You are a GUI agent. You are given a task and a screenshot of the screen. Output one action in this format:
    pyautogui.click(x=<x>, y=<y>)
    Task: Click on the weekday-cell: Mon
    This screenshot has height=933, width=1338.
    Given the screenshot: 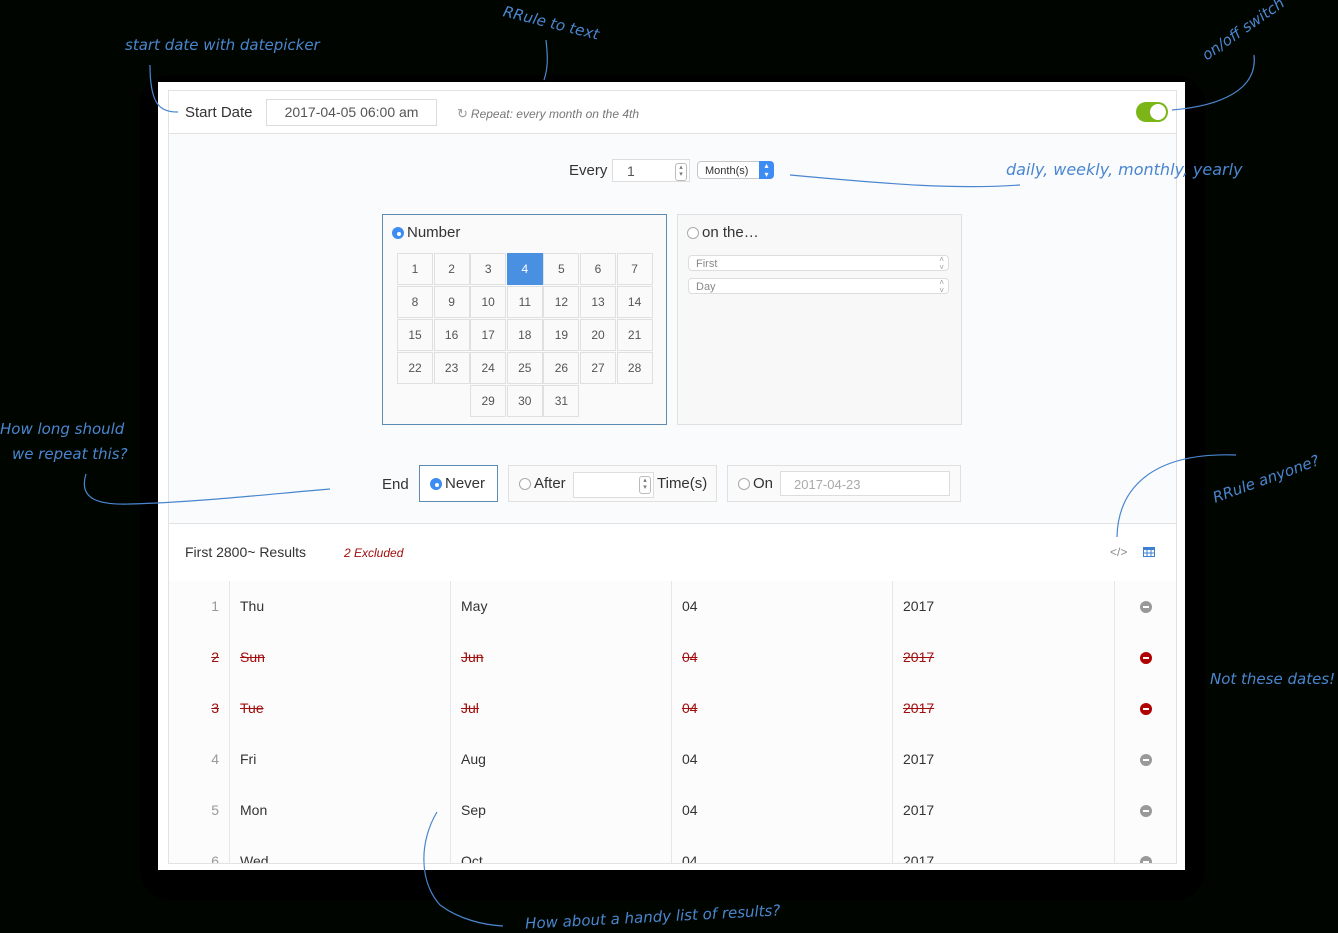 What is the action you would take?
    pyautogui.click(x=340, y=810)
    